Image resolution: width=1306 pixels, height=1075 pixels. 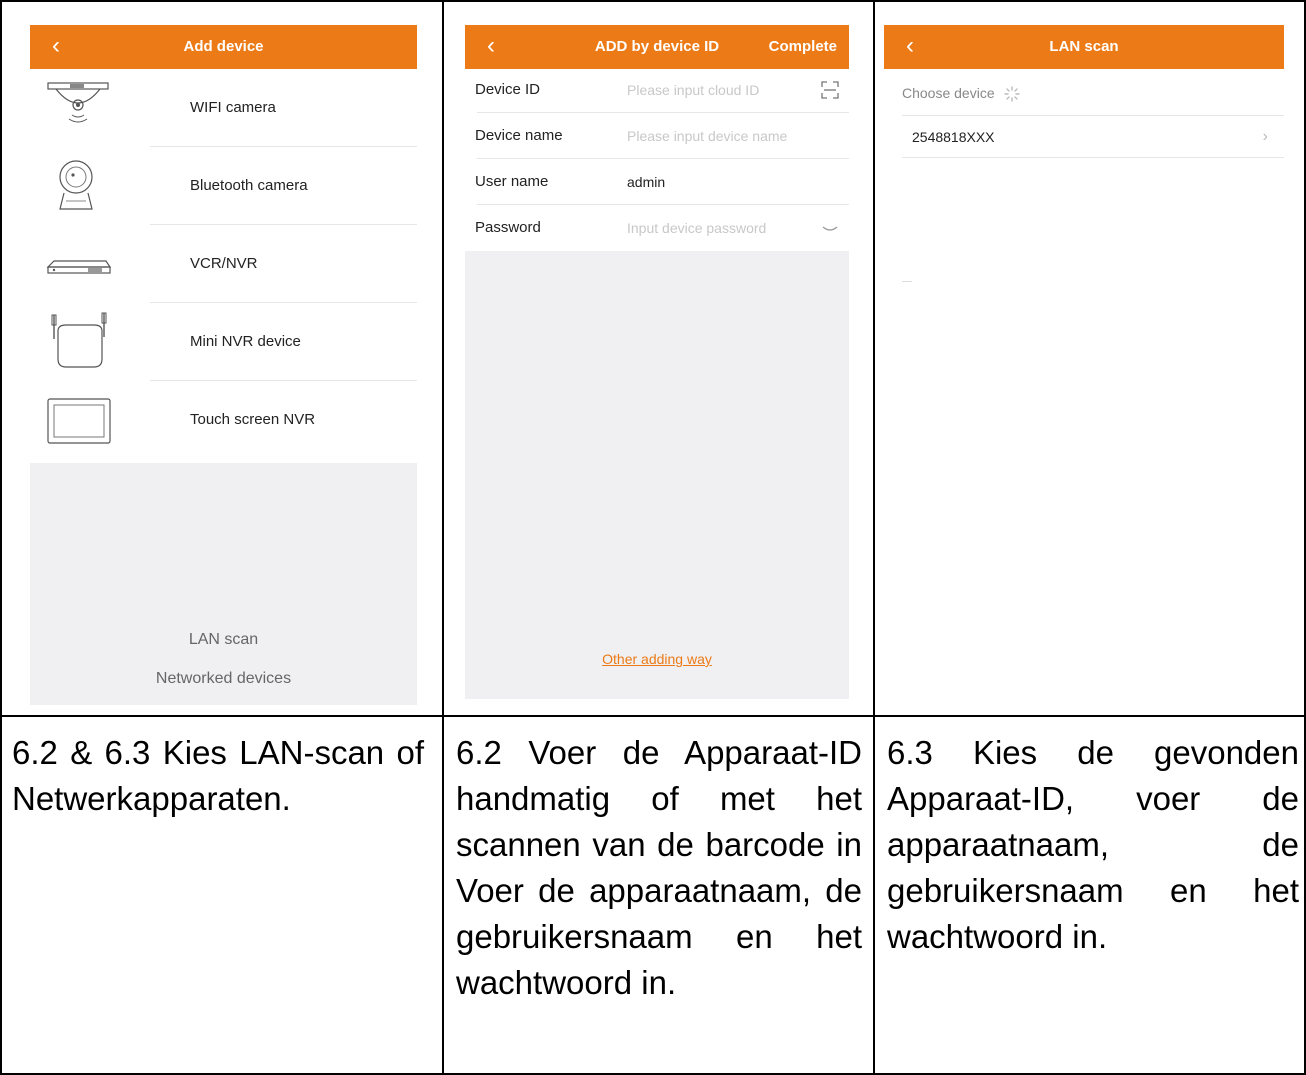 What do you see at coordinates (508, 89) in the screenshot?
I see `device-id-label: Device ID` at bounding box center [508, 89].